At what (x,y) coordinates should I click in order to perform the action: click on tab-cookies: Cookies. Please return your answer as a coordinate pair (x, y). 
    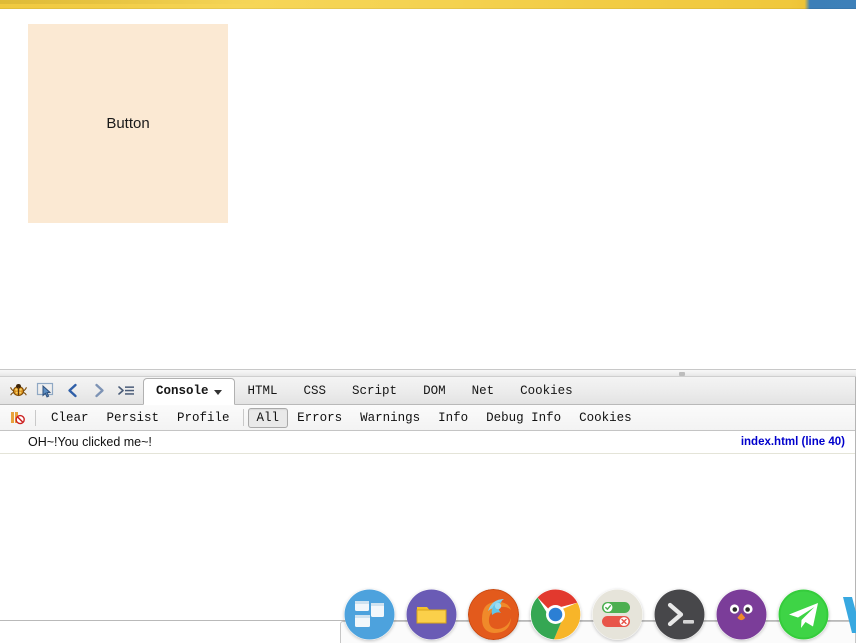
    Looking at the image, I should click on (546, 391).